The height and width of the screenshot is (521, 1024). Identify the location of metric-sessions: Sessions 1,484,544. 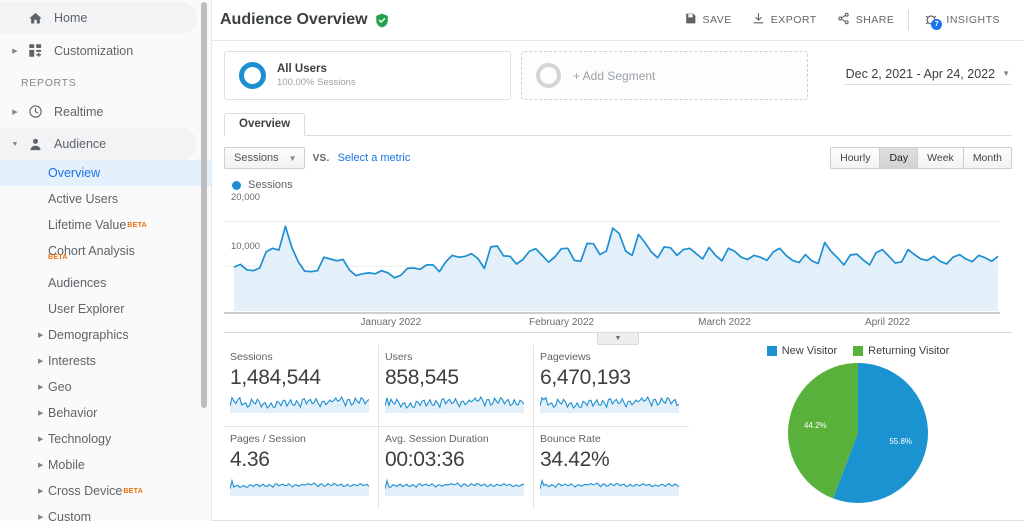
(301, 386).